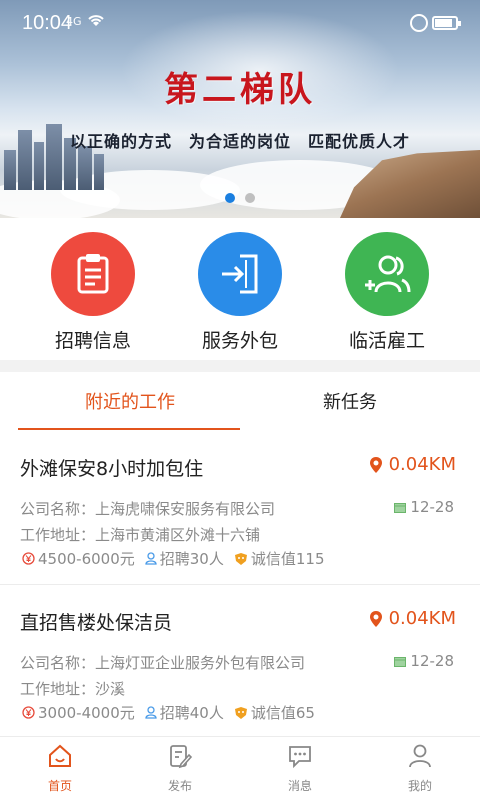  What do you see at coordinates (350, 401) in the screenshot?
I see `tab-new-tasks: 新任务` at bounding box center [350, 401].